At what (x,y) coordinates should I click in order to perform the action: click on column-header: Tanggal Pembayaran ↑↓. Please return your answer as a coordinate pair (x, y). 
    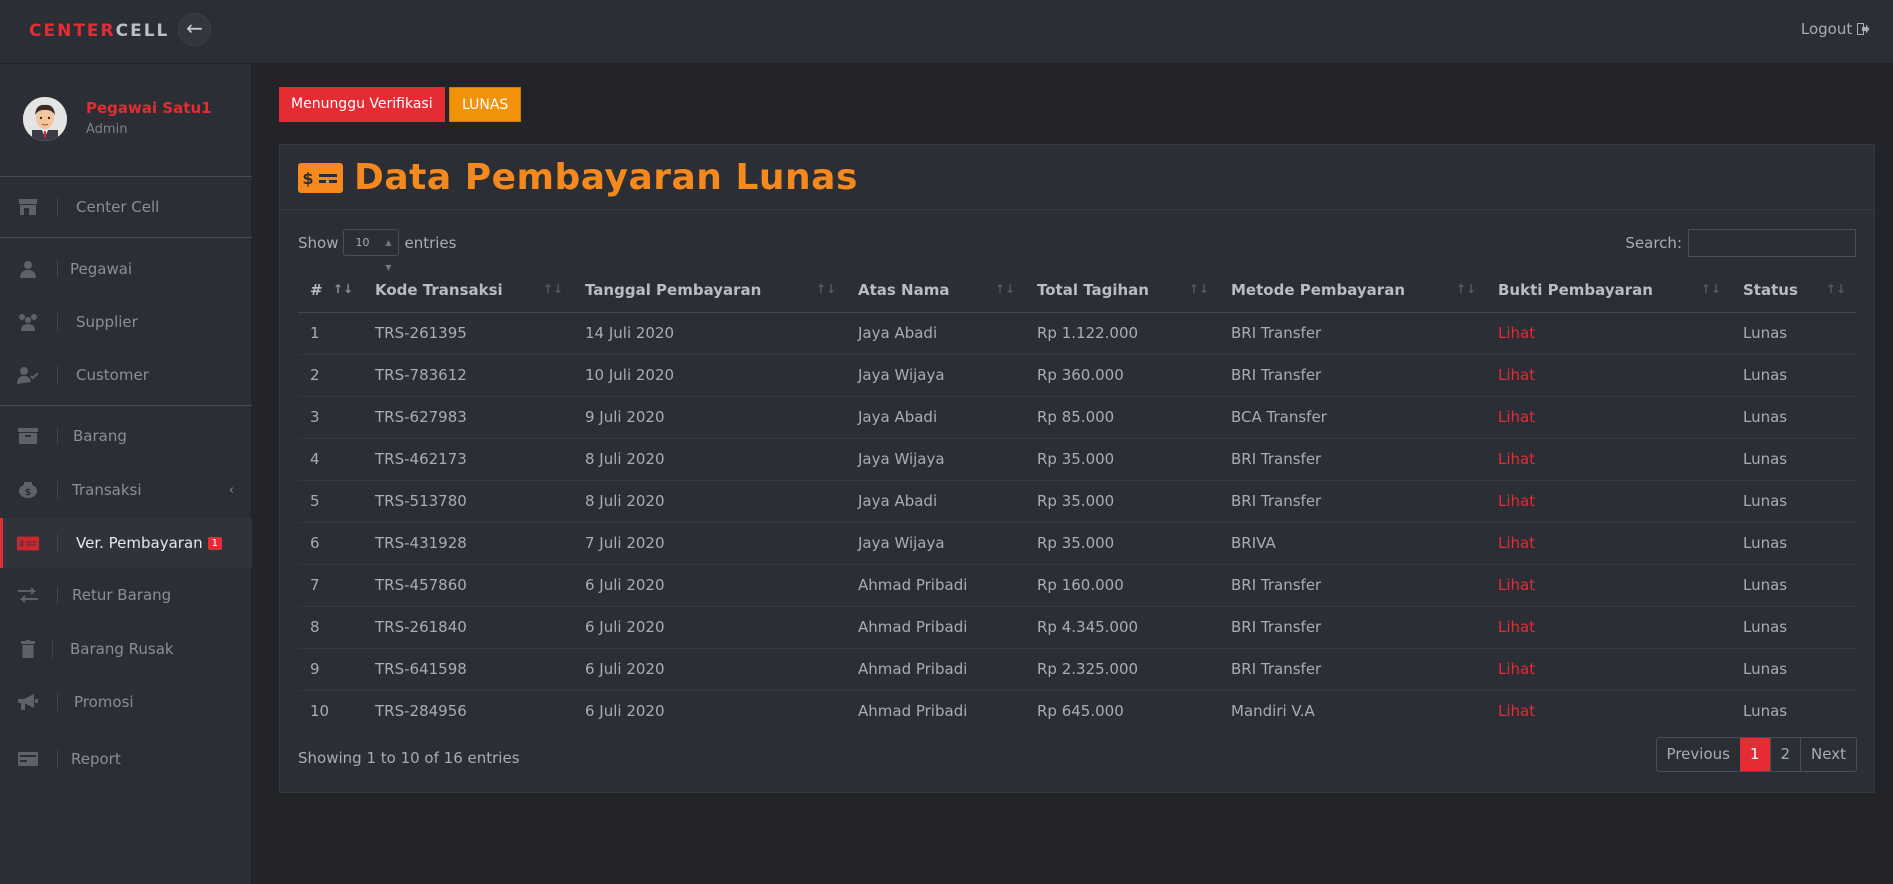
    Looking at the image, I should click on (709, 290).